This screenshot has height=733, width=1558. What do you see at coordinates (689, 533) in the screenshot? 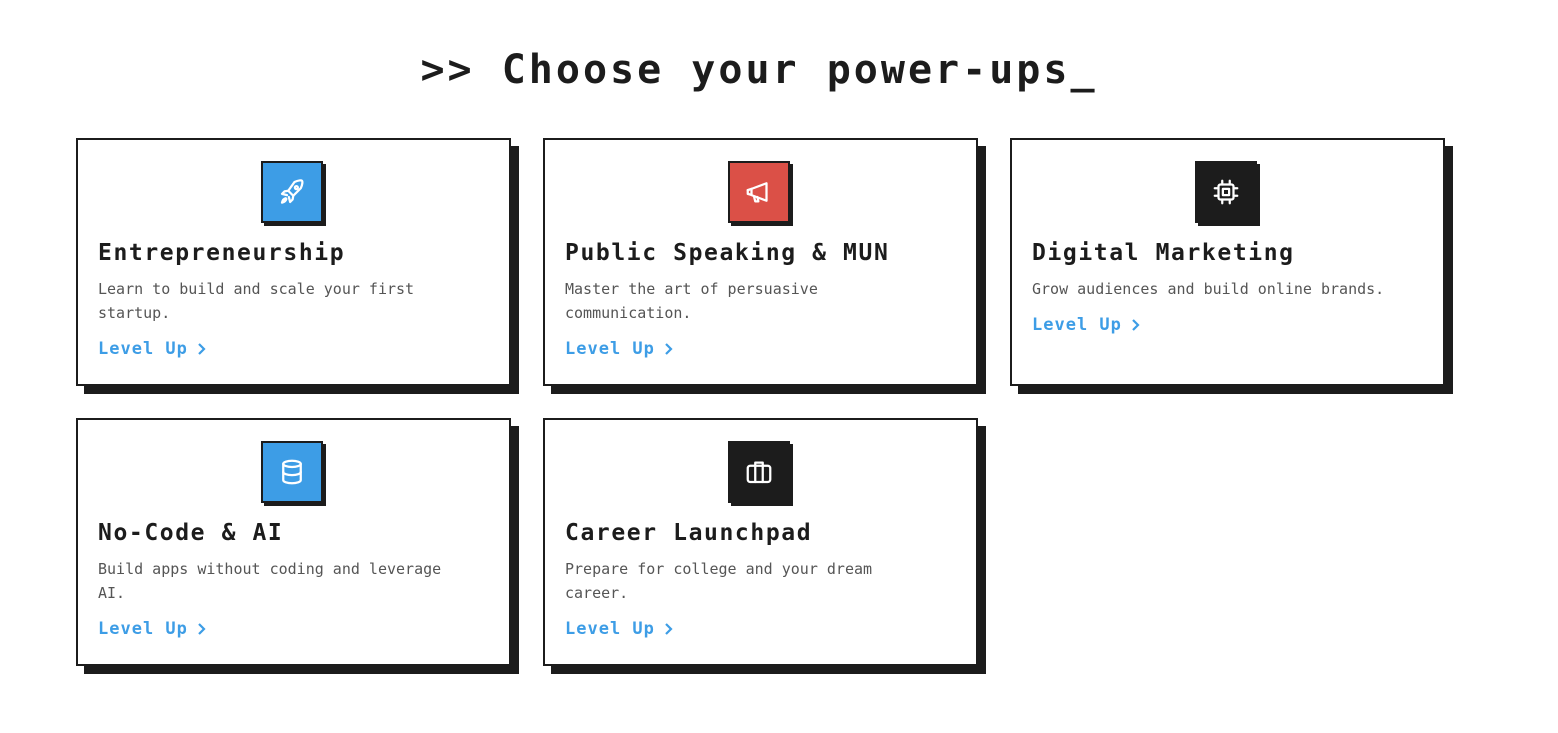
I see `card-title: Career Launchpad` at bounding box center [689, 533].